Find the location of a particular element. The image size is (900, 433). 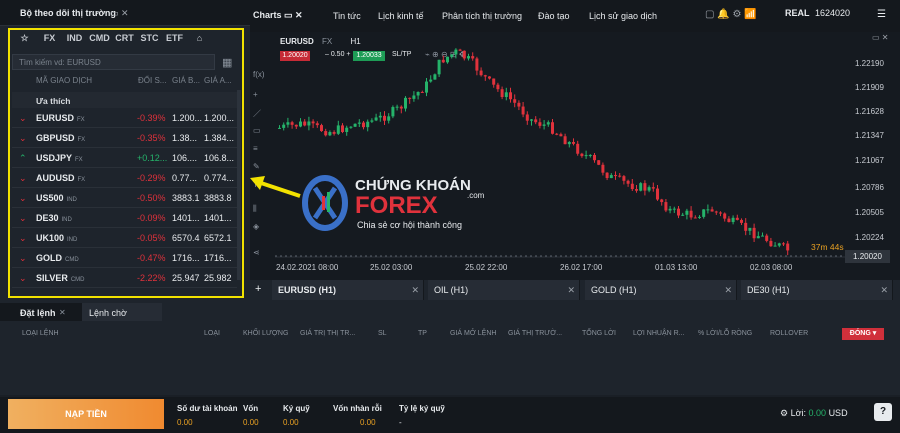

margin-value: 0.00 is located at coordinates (291, 422).